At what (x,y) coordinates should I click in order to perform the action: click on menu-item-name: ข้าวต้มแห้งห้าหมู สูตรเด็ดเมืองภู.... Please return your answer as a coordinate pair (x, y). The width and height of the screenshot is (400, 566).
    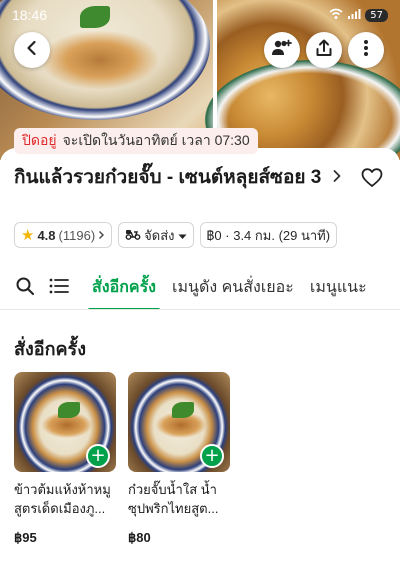
    Looking at the image, I should click on (62, 499).